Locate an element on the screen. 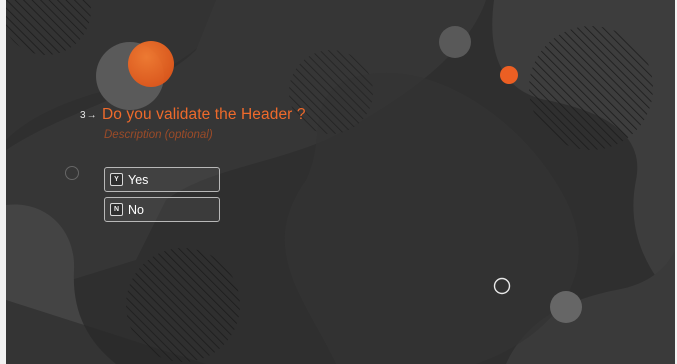  question-number-text: 3 is located at coordinates (83, 115).